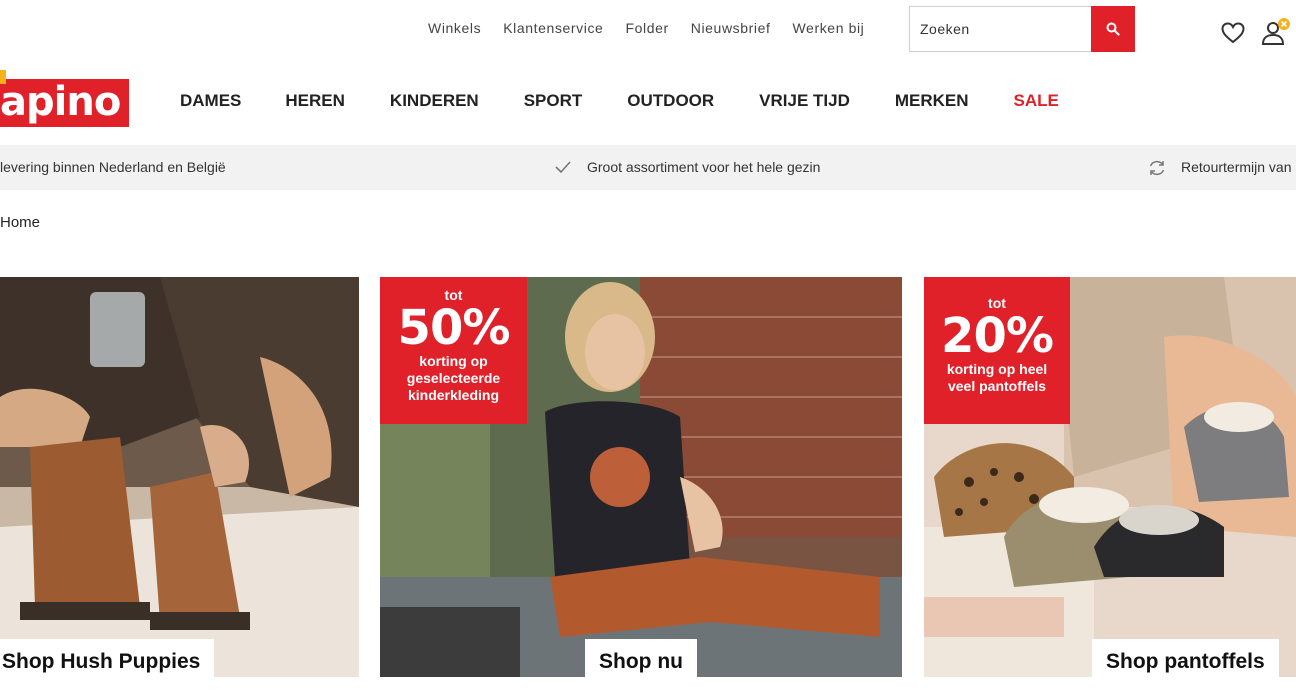  I want to click on nav-vrije-tijd: VRIJE TIJD, so click(804, 101).